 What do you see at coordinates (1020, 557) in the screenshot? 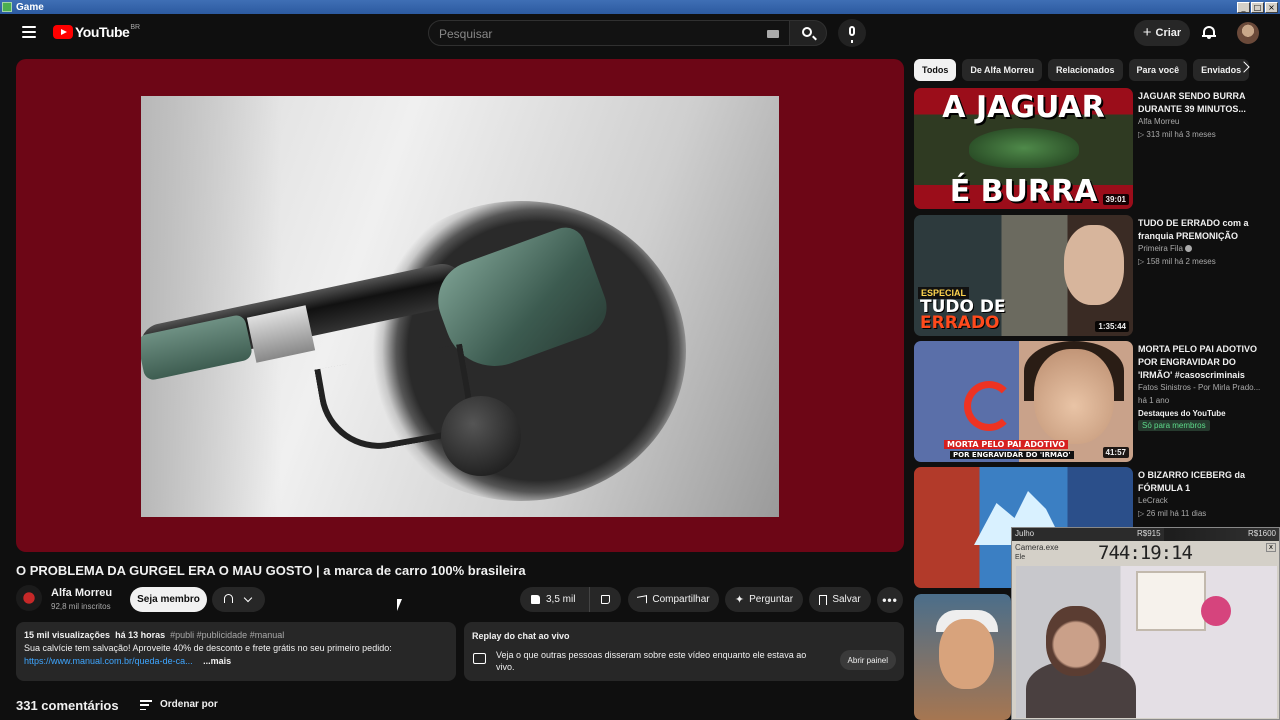
I see `camera-menu: Ele` at bounding box center [1020, 557].